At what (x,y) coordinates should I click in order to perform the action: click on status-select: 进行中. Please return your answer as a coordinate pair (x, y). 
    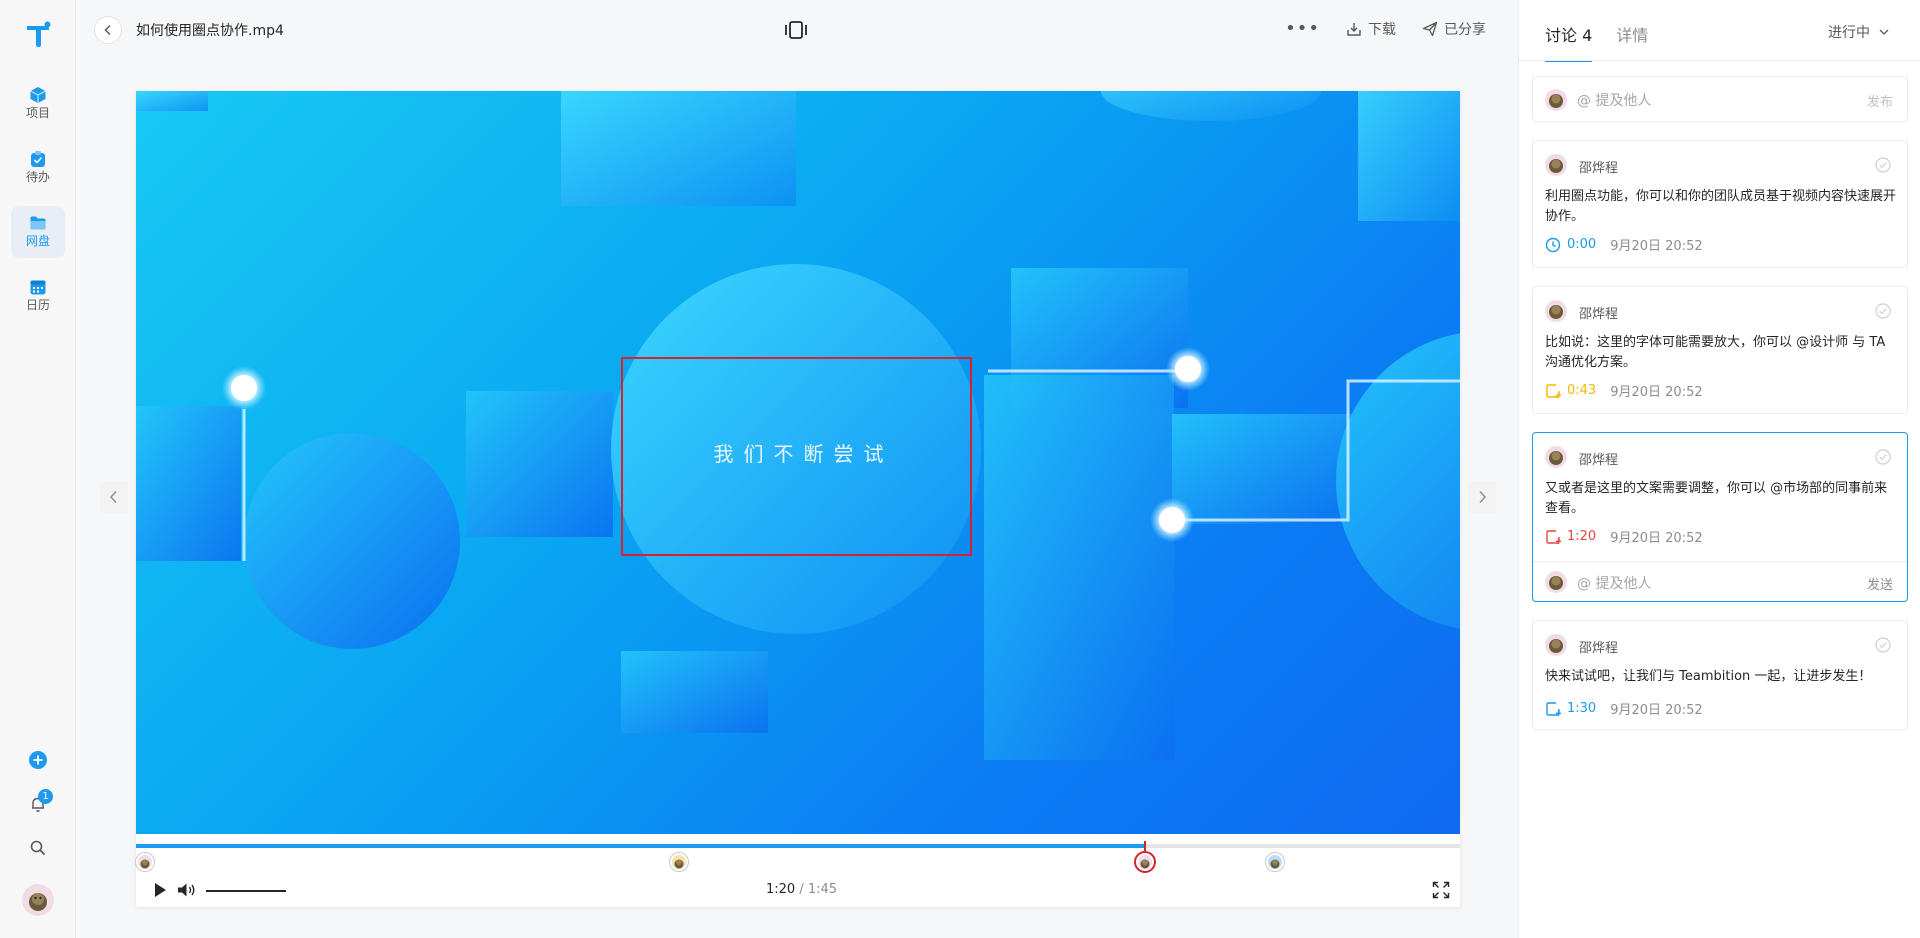
    Looking at the image, I should click on (1859, 32).